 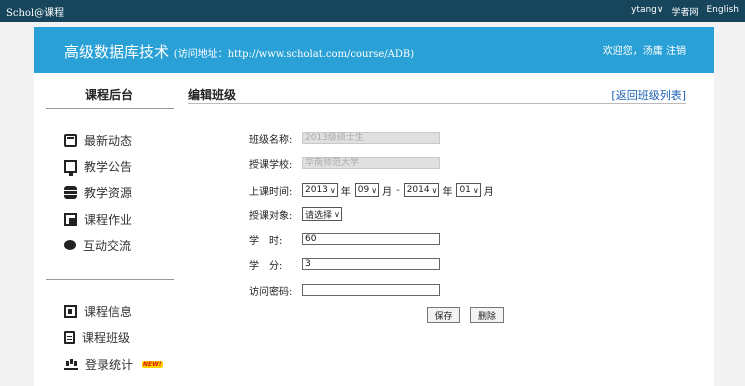 What do you see at coordinates (437, 103) in the screenshot?
I see `title-divider` at bounding box center [437, 103].